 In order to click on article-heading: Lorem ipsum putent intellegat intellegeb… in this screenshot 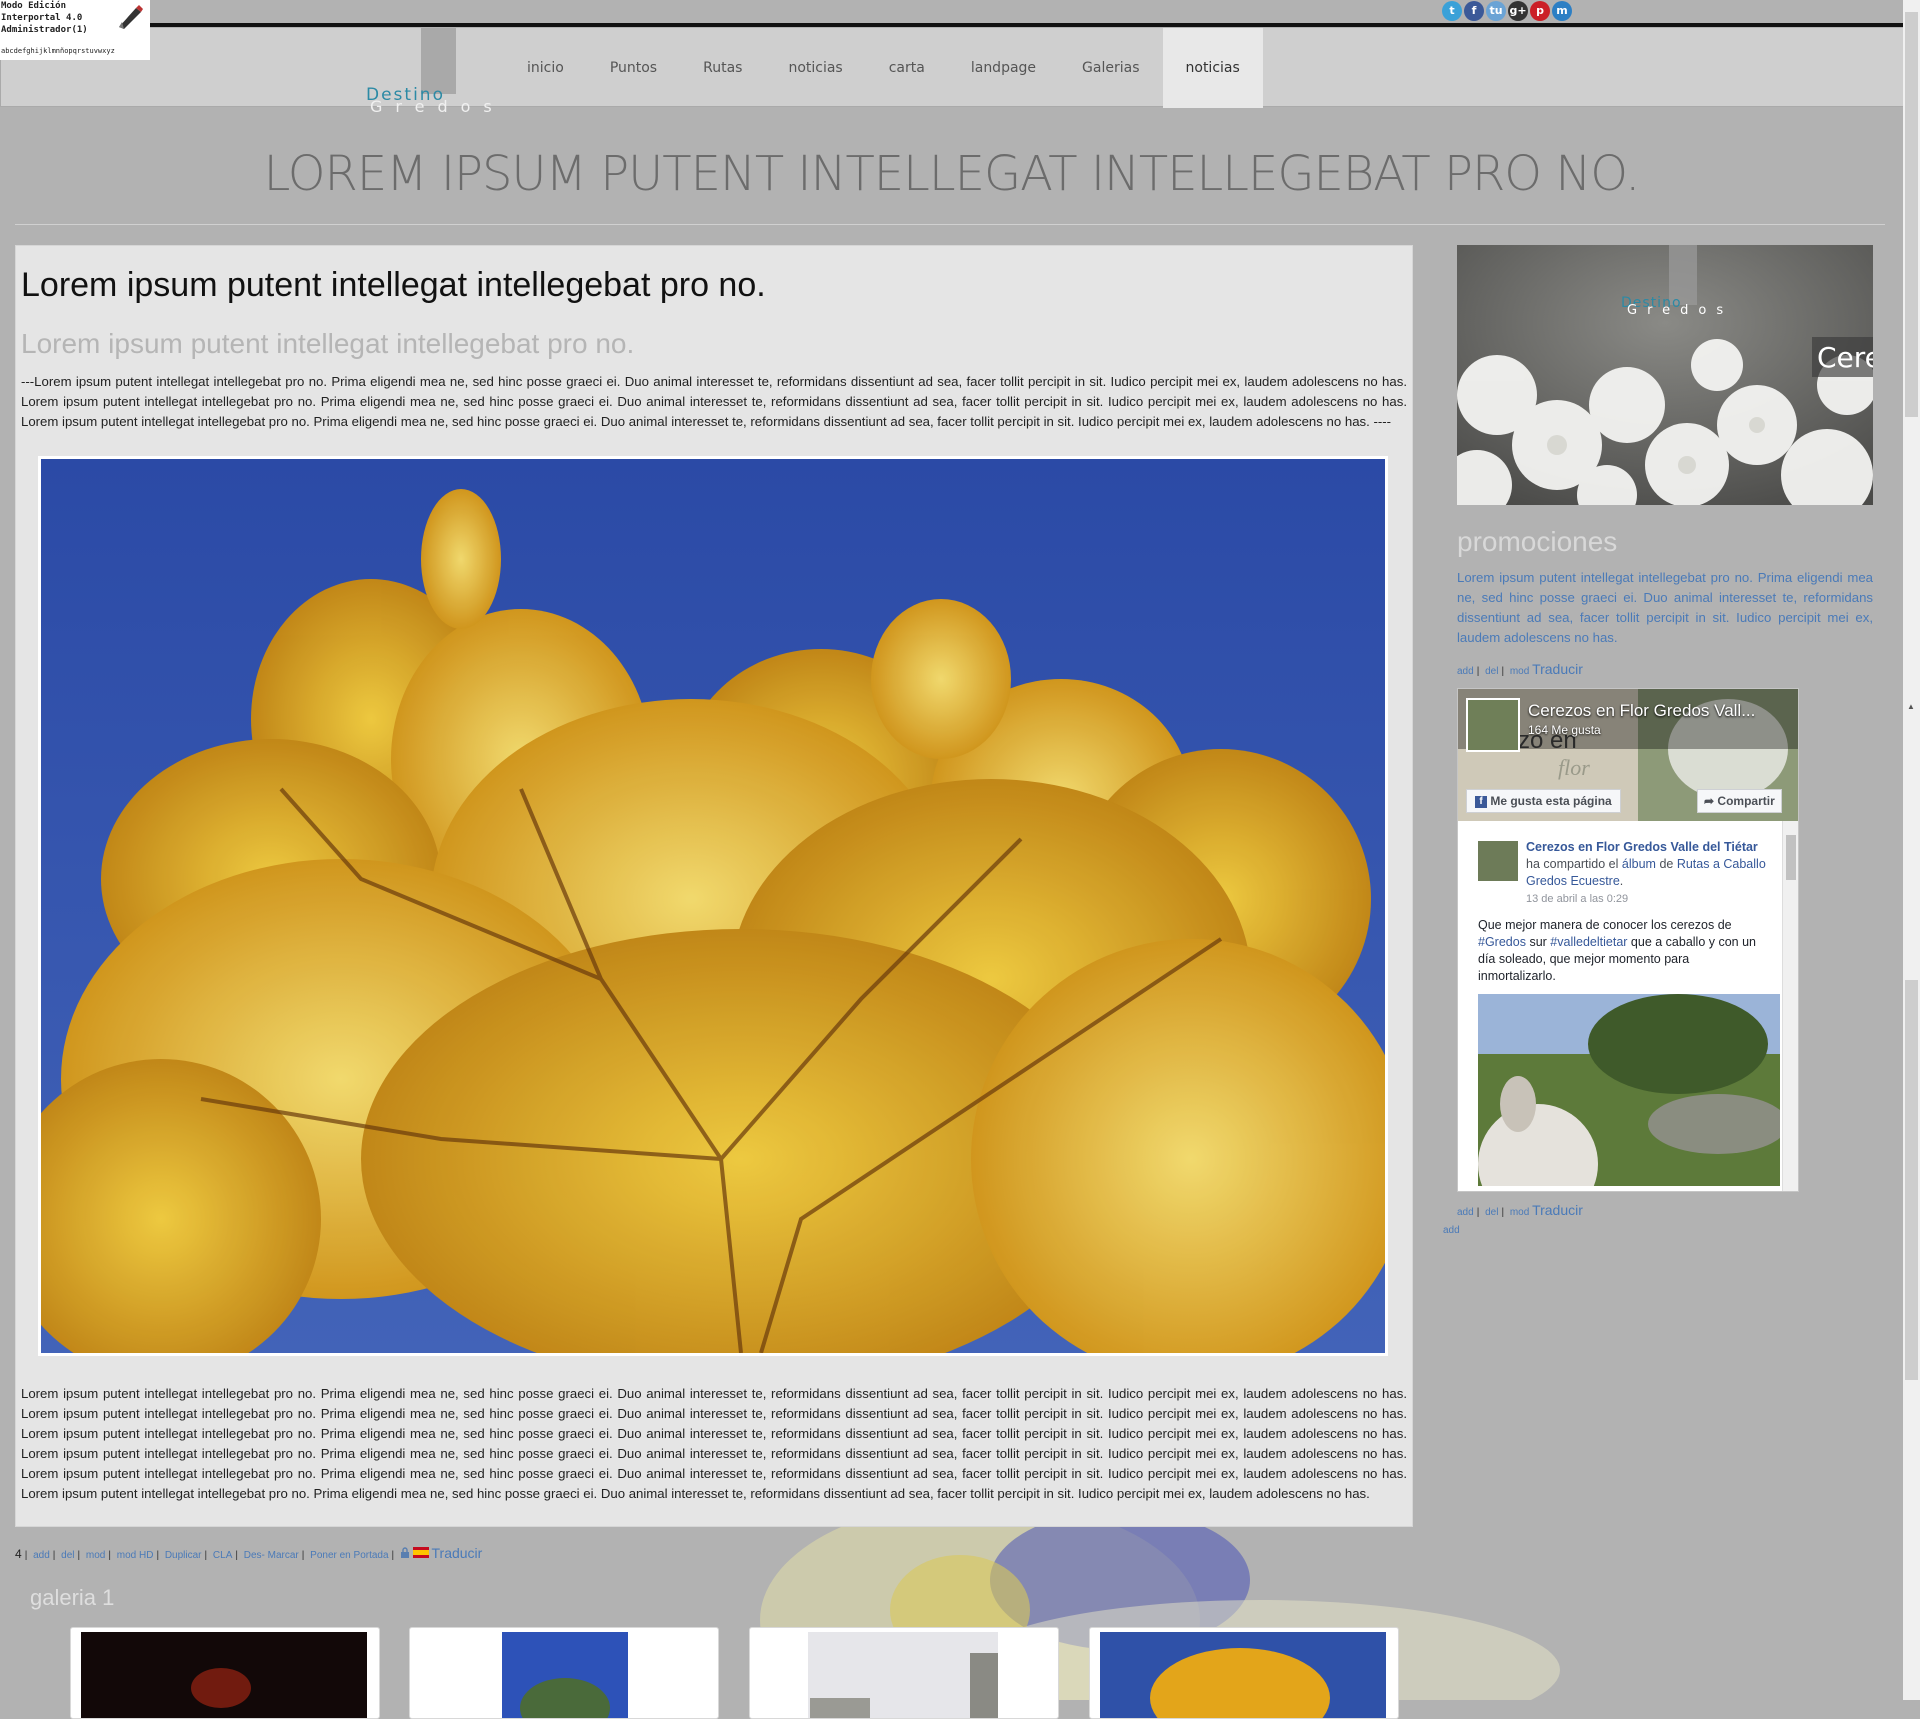, I will do `click(393, 285)`.